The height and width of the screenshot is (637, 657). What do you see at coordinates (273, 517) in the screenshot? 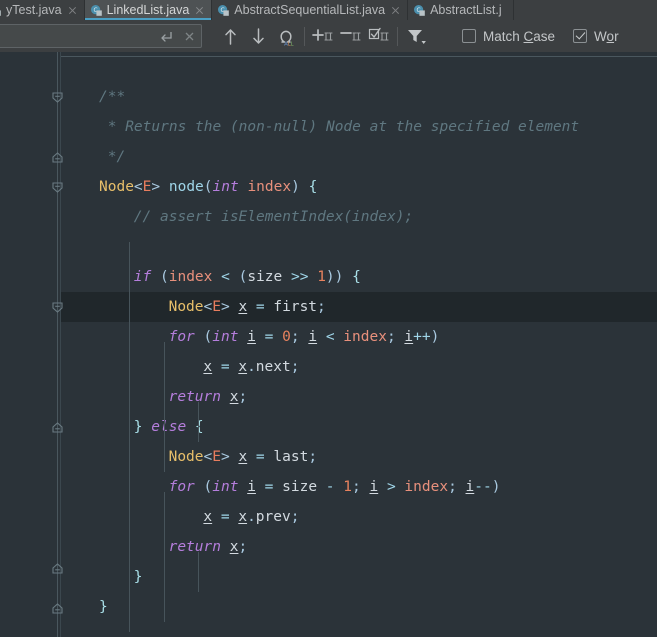
I see `code-token: prev` at bounding box center [273, 517].